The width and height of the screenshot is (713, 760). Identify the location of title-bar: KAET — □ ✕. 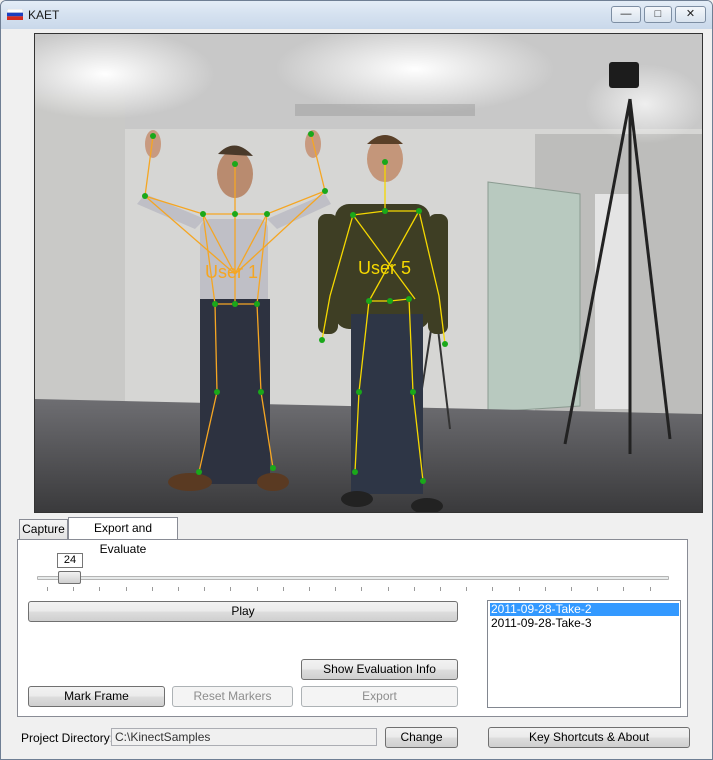
(356, 15).